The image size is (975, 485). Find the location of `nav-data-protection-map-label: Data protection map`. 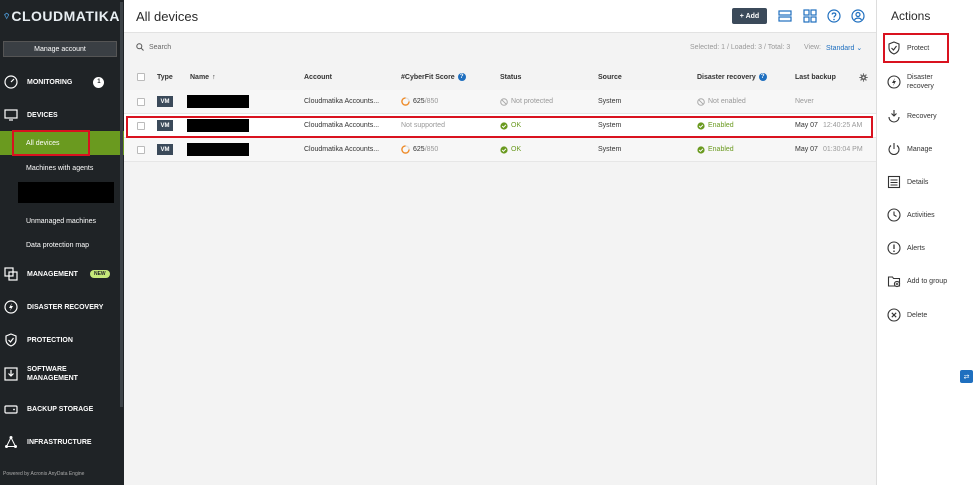

nav-data-protection-map-label: Data protection map is located at coordinates (58, 245).